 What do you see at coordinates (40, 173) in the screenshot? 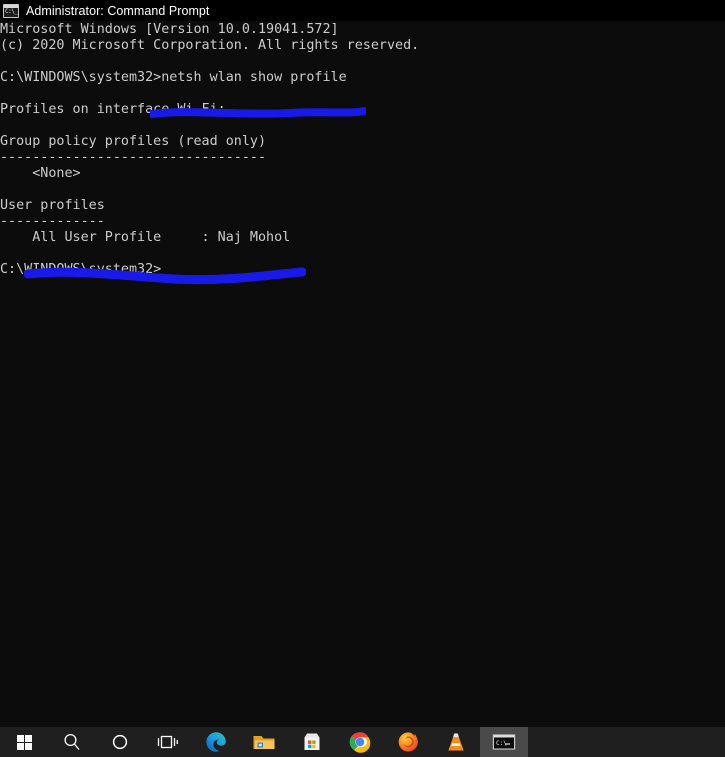
I see `console-line: <None>` at bounding box center [40, 173].